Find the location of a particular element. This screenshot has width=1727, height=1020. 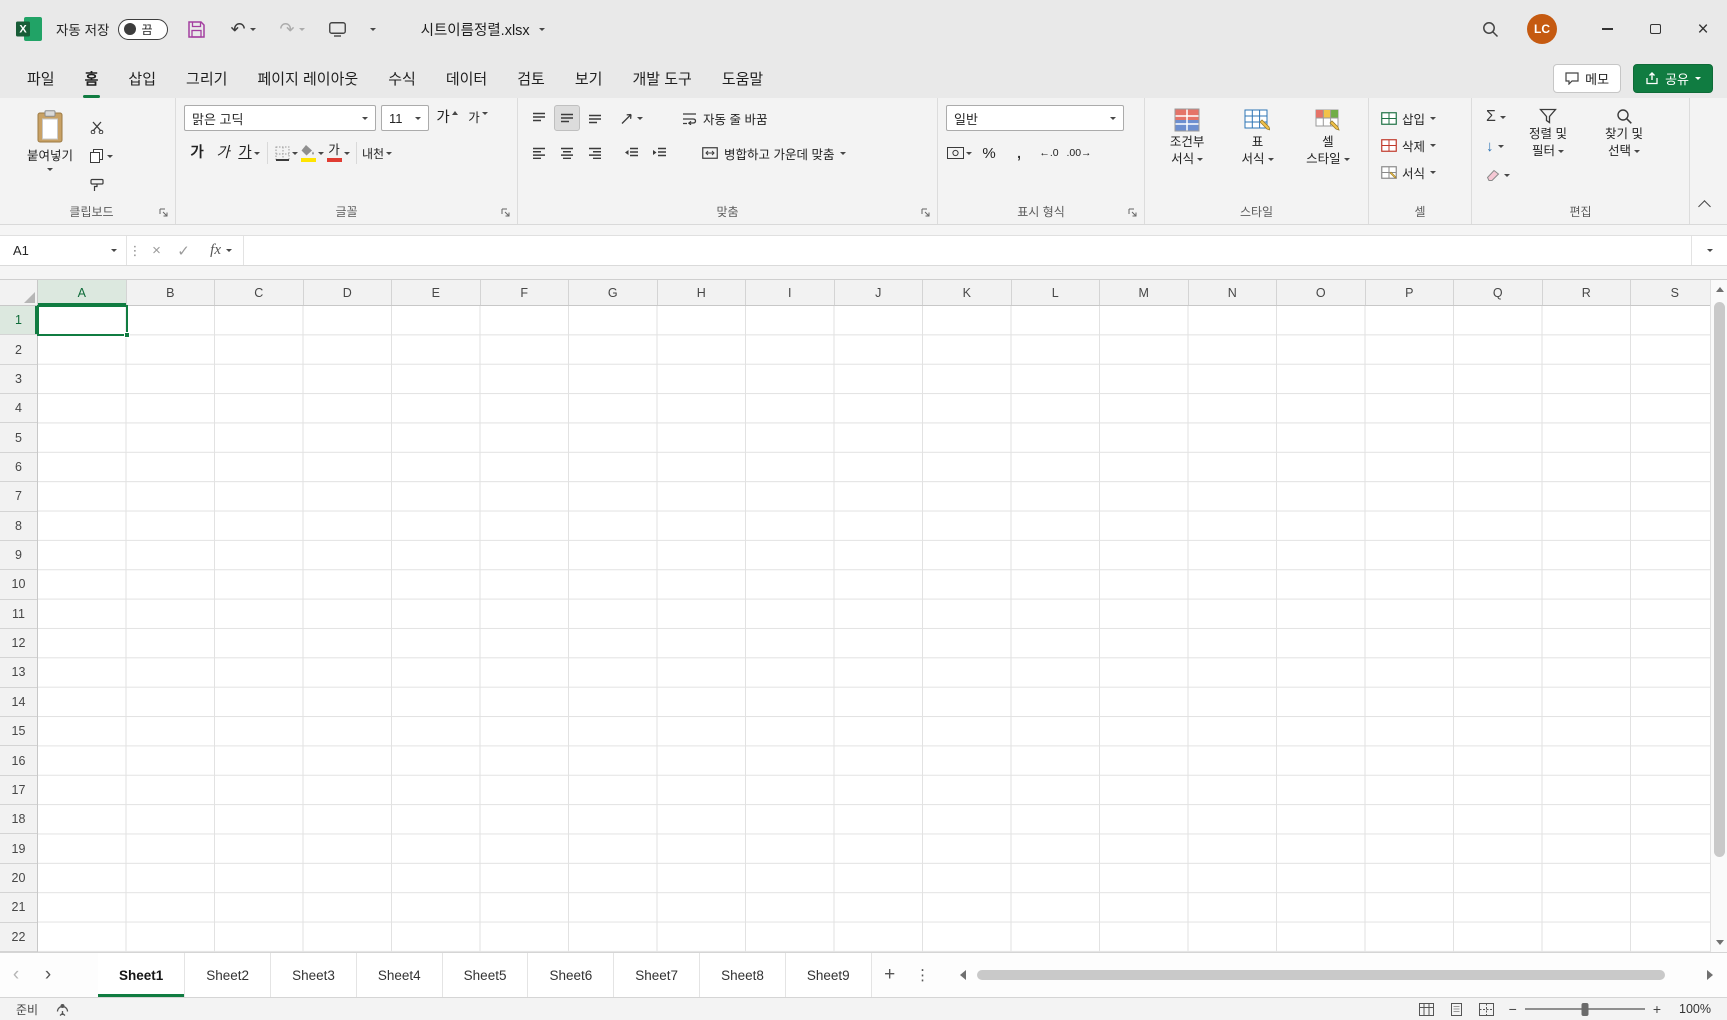

column-header-I: I is located at coordinates (790, 292).